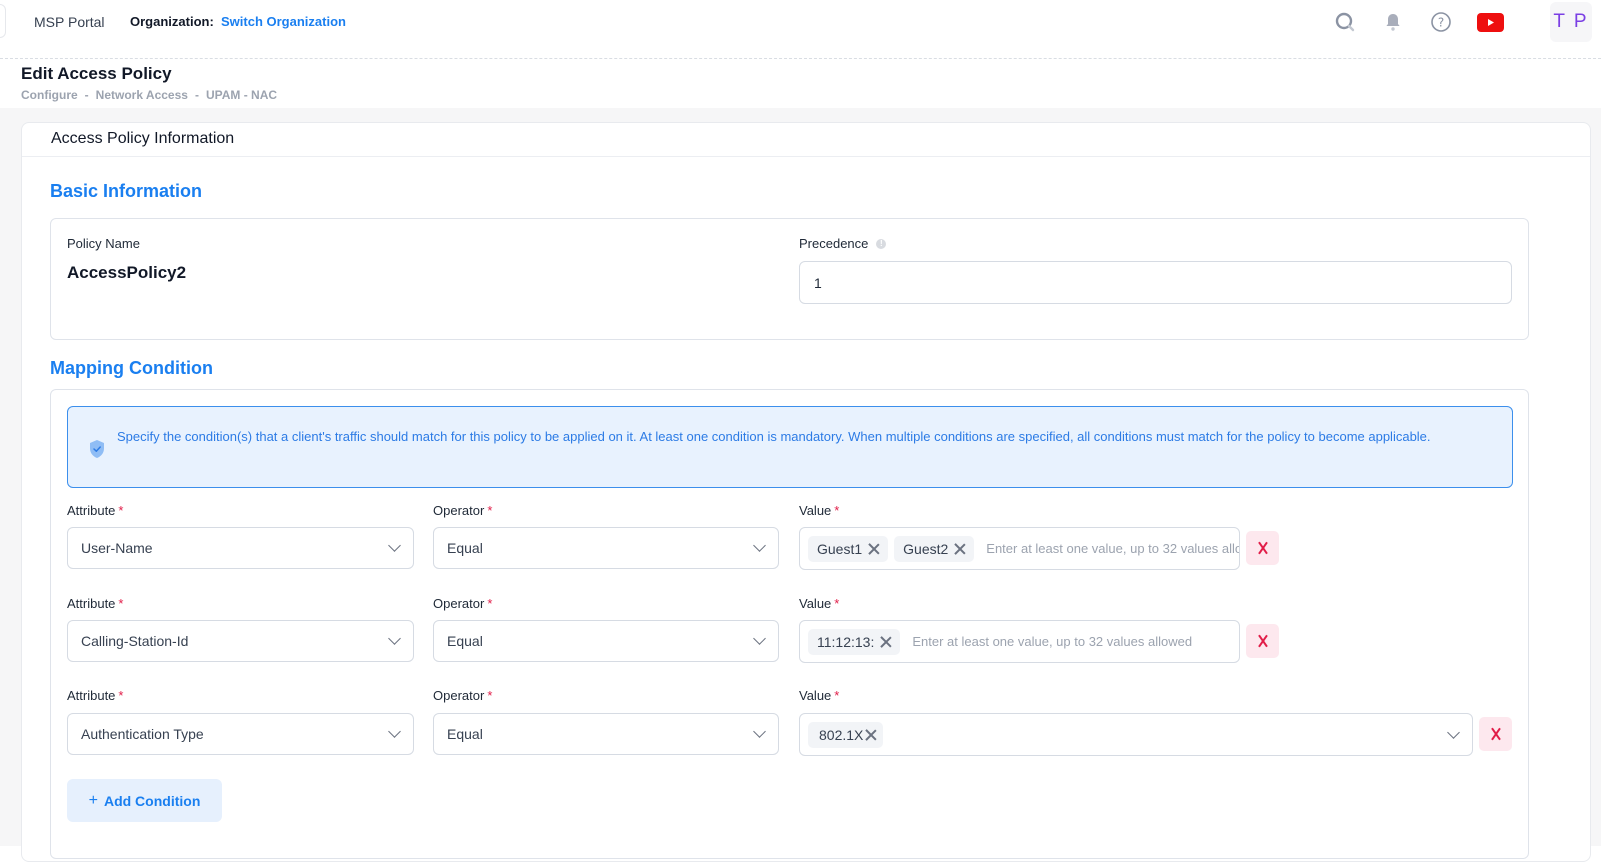  Describe the element at coordinates (97, 449) in the screenshot. I see `shield-check-icon` at that location.